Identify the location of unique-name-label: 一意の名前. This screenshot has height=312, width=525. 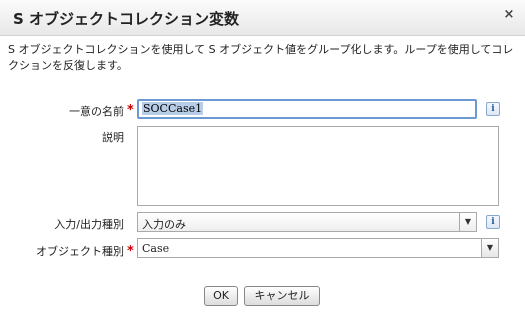
(96, 111).